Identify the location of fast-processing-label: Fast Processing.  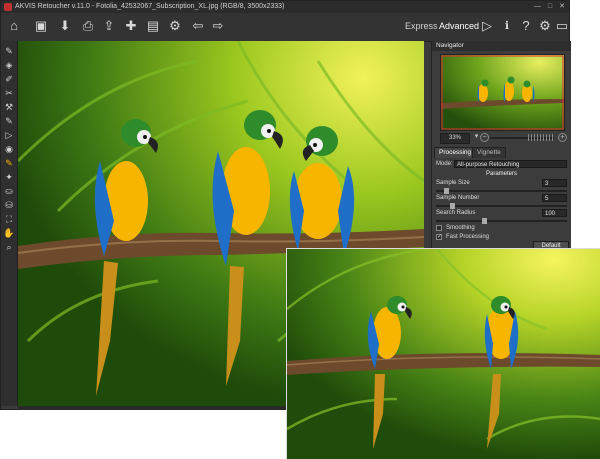
(468, 237).